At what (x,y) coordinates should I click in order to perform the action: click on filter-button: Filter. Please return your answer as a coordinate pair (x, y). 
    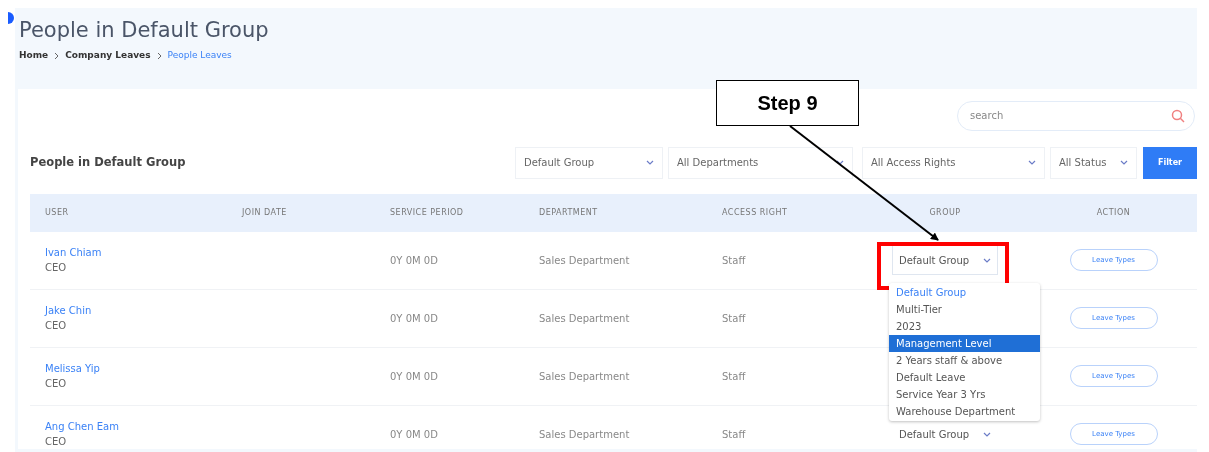
    Looking at the image, I should click on (1170, 162).